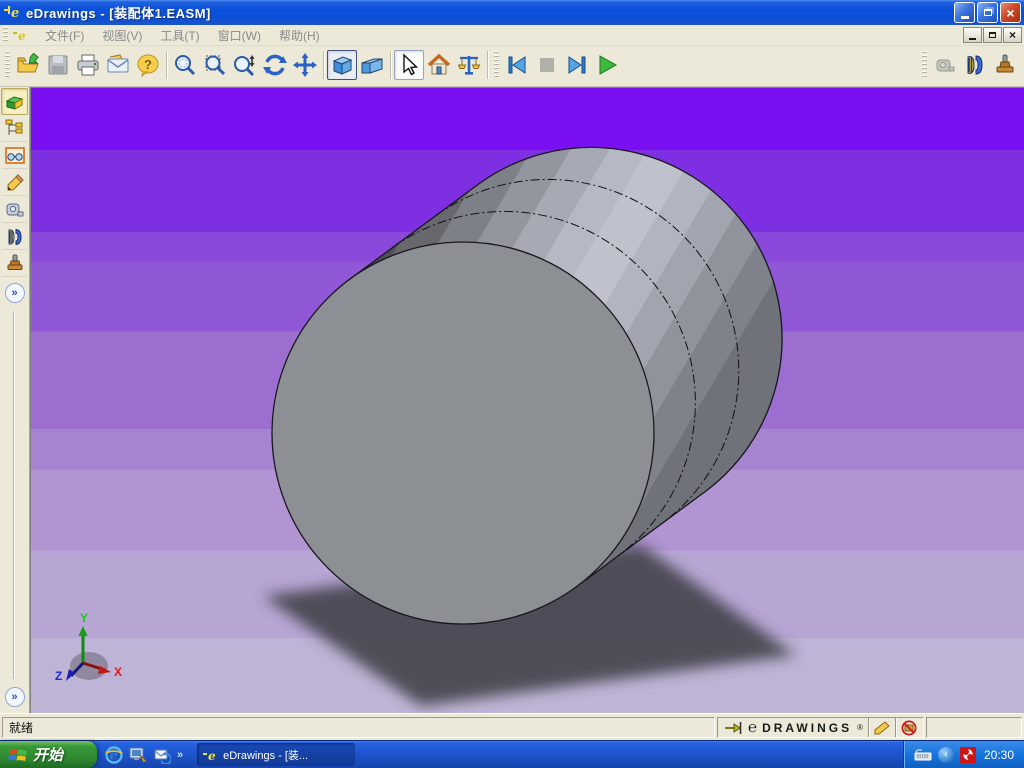 This screenshot has width=1024, height=768. I want to click on restore-button, so click(987, 12).